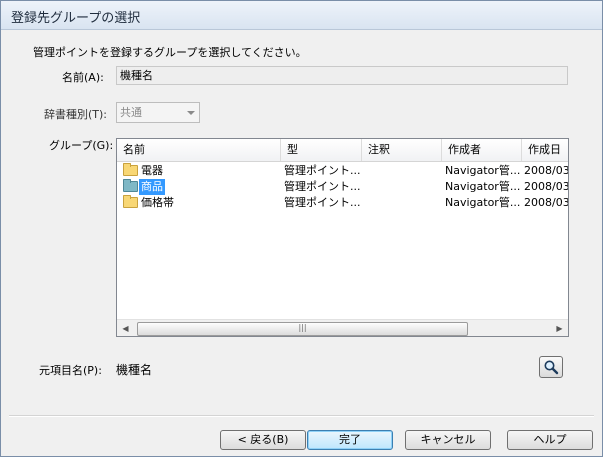 This screenshot has height=457, width=603. I want to click on dictionary-type-label: 辞書種別(T):, so click(76, 114).